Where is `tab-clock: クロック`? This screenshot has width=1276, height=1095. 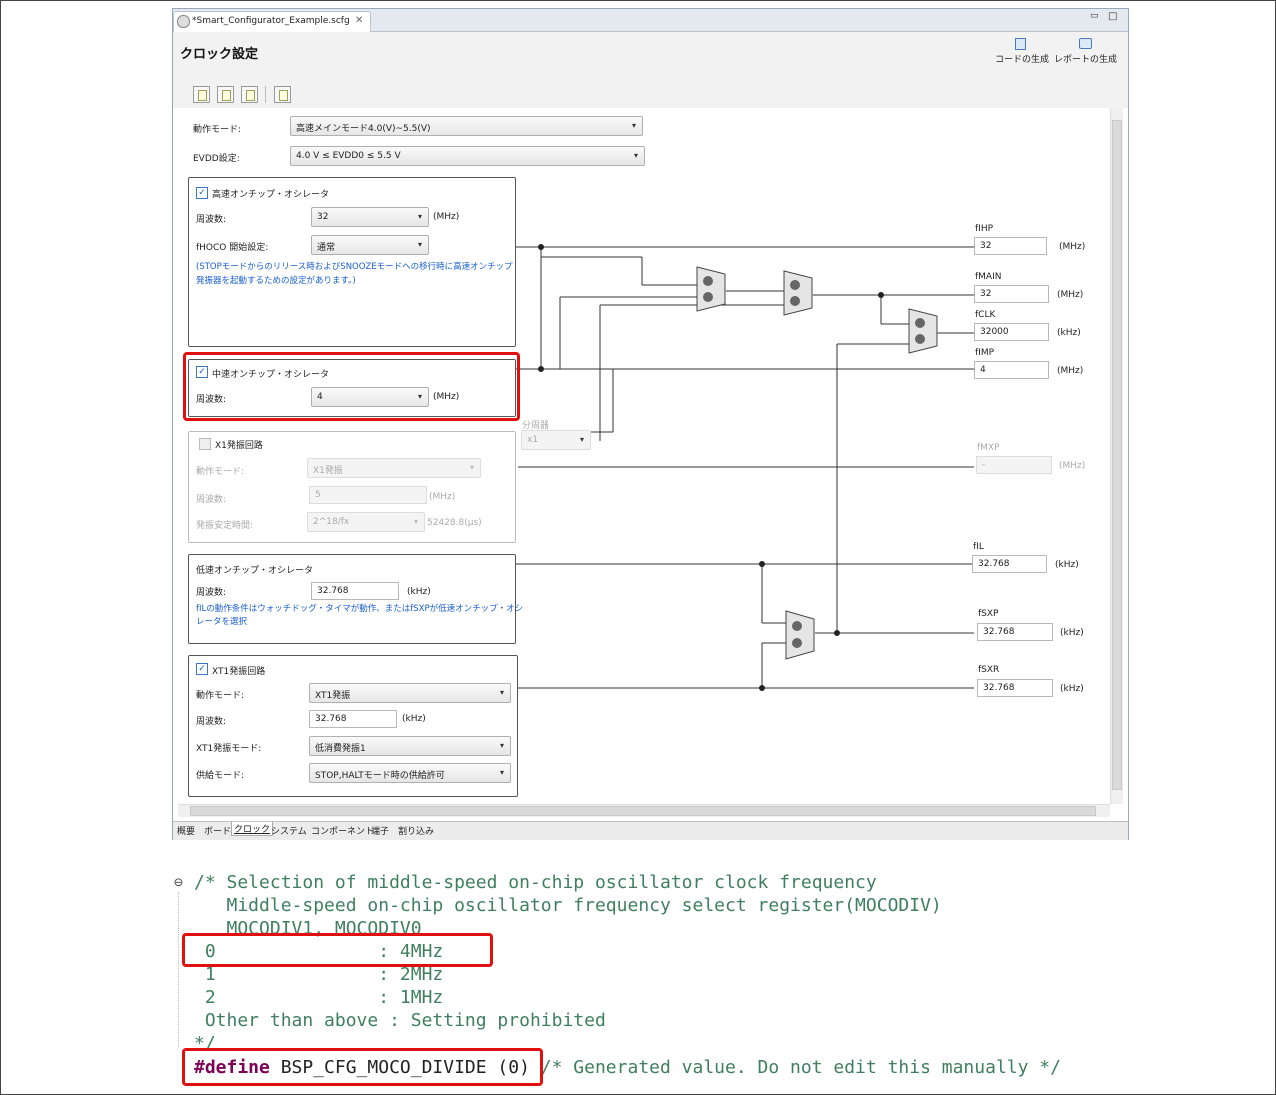
tab-clock: クロック is located at coordinates (252, 829).